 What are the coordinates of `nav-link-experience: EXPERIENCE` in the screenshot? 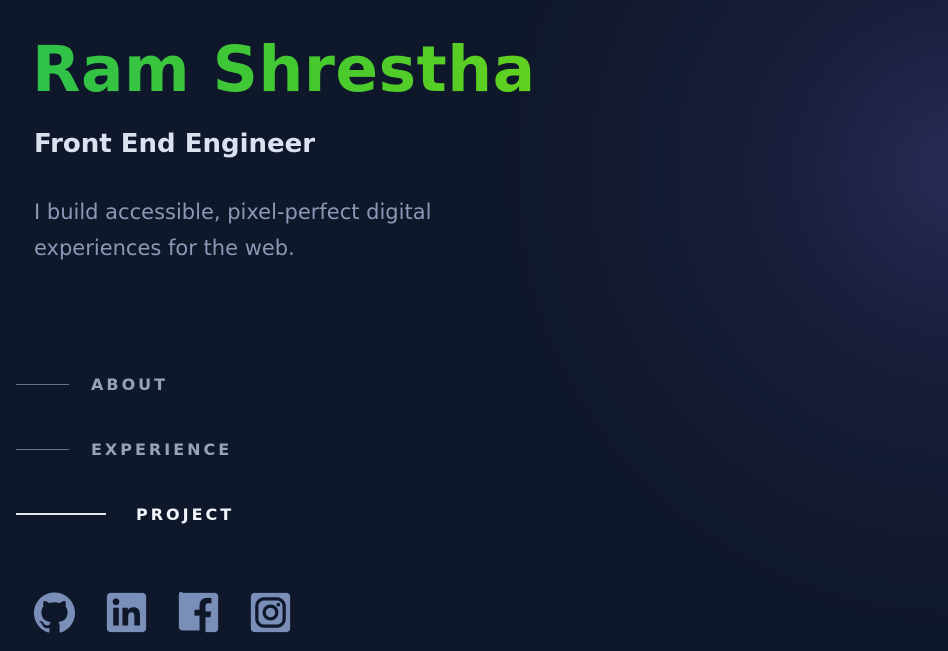 It's located at (124, 449).